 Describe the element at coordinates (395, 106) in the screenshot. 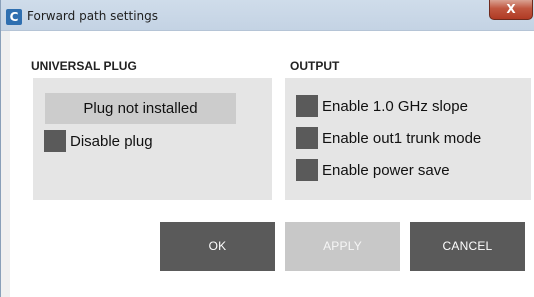

I see `enable-slope-label: Enable 1.0 GHz slope` at that location.